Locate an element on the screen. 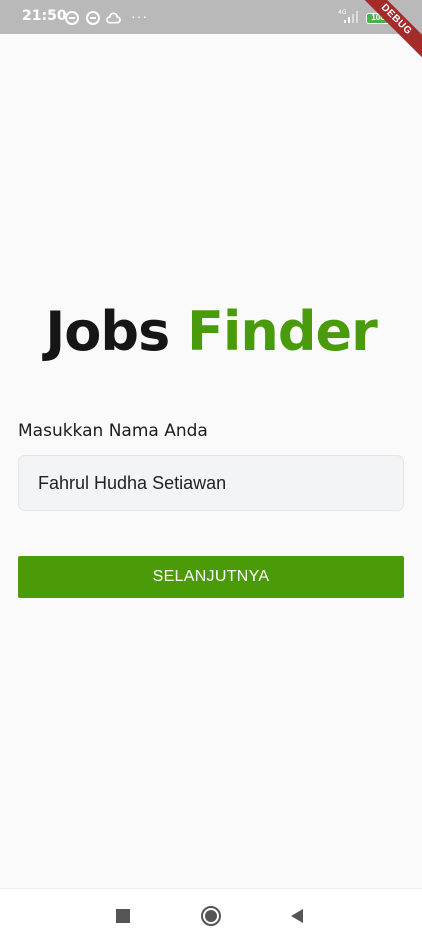  title-finder: Finder is located at coordinates (282, 331).